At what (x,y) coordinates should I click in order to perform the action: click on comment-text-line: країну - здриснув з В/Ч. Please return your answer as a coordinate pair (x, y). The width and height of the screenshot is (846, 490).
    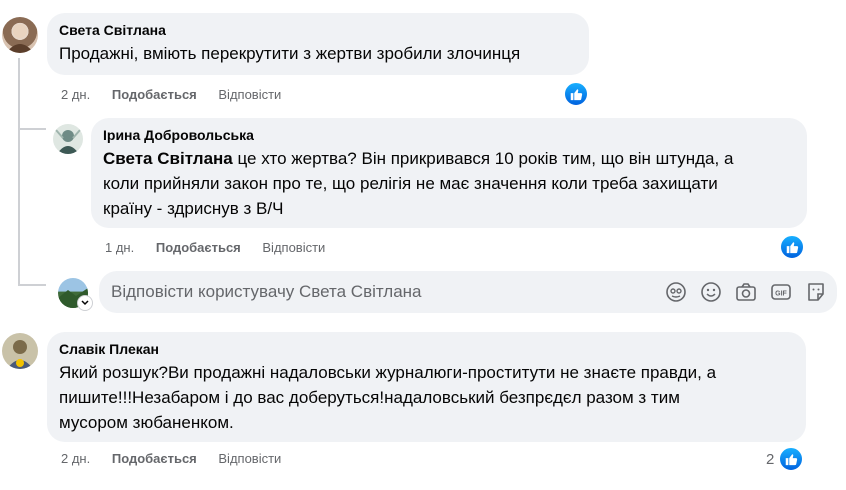
    Looking at the image, I should click on (193, 208).